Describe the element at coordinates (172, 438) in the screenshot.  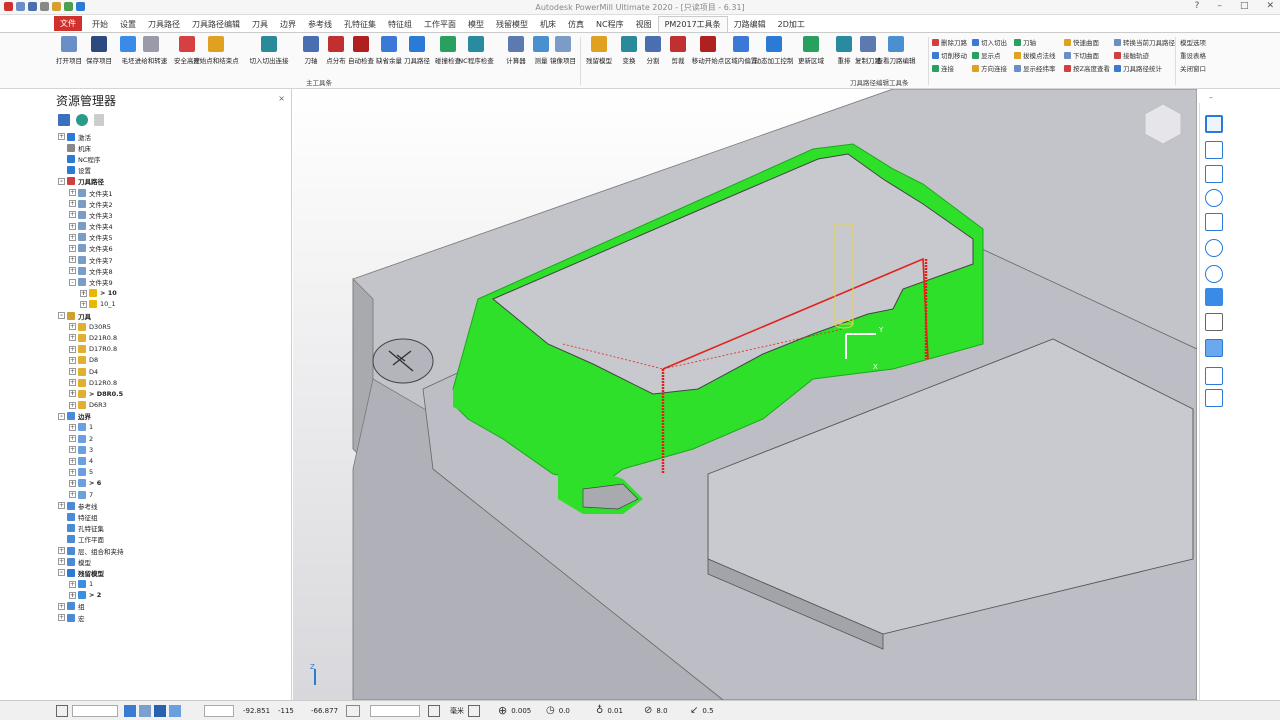
I see `tree-item: +2` at that location.